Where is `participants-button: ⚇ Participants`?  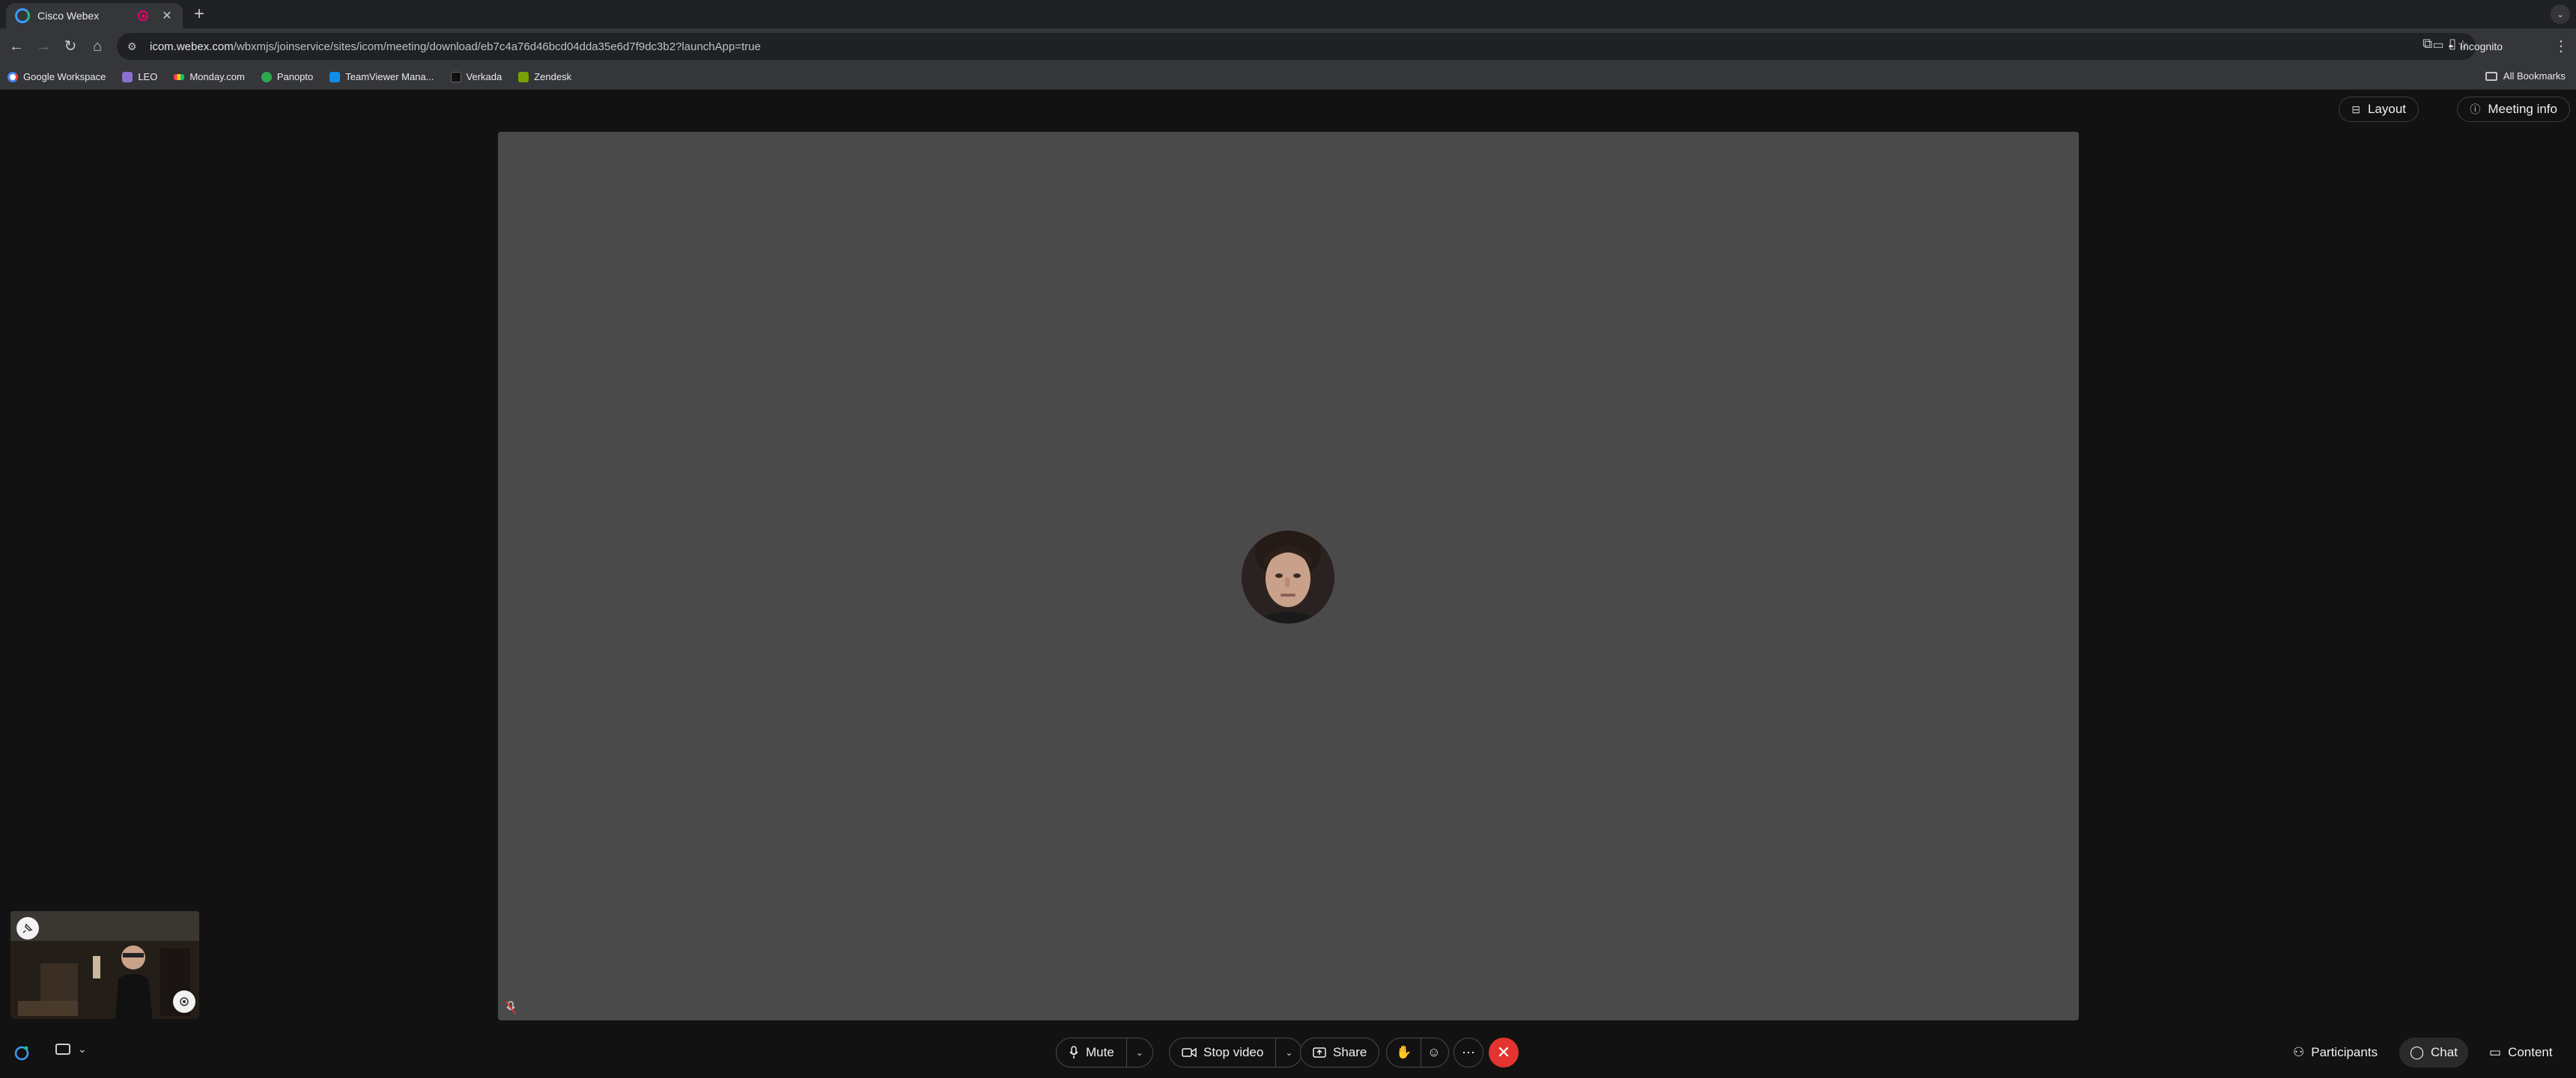
participants-button: ⚇ Participants is located at coordinates (2335, 1053).